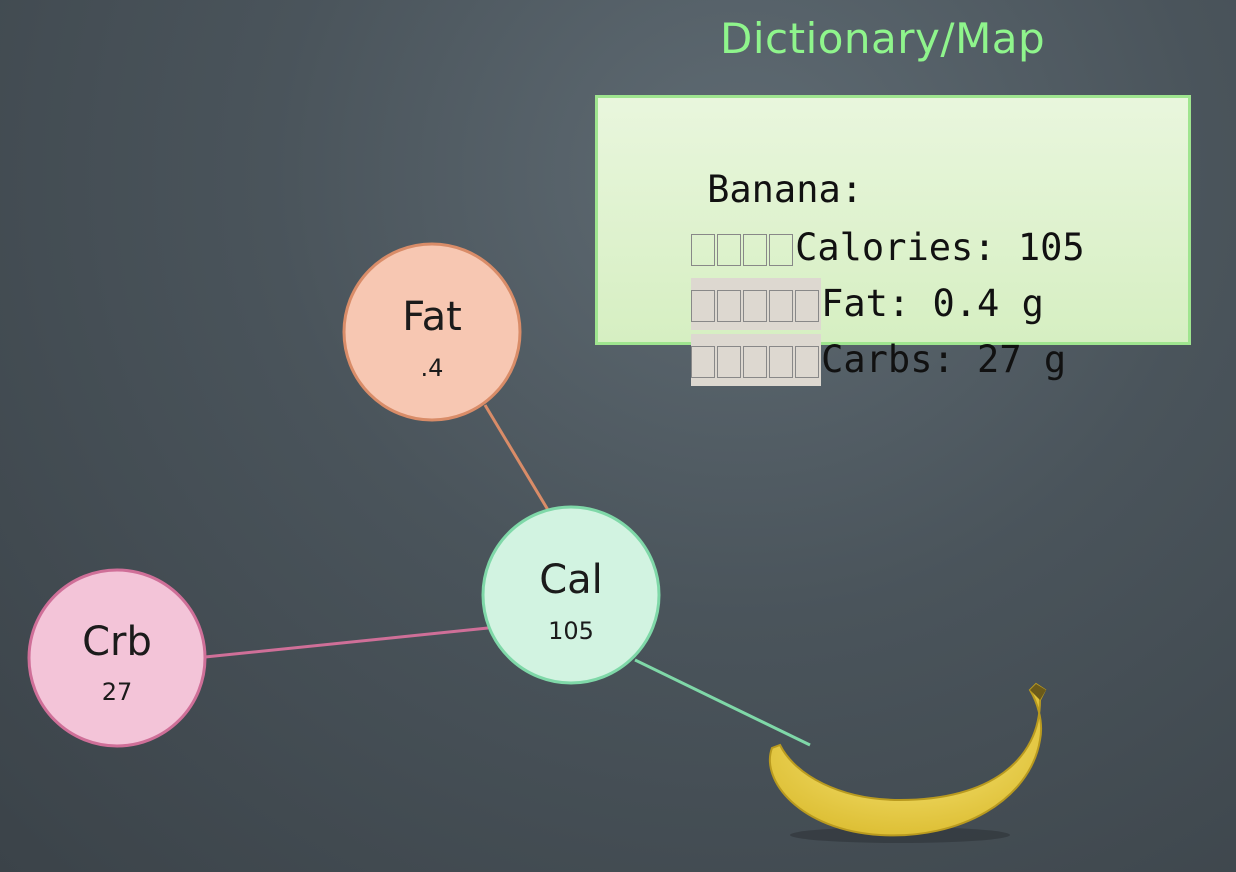 The height and width of the screenshot is (872, 1236). I want to click on edge-crb-cal, so click(346, 642).